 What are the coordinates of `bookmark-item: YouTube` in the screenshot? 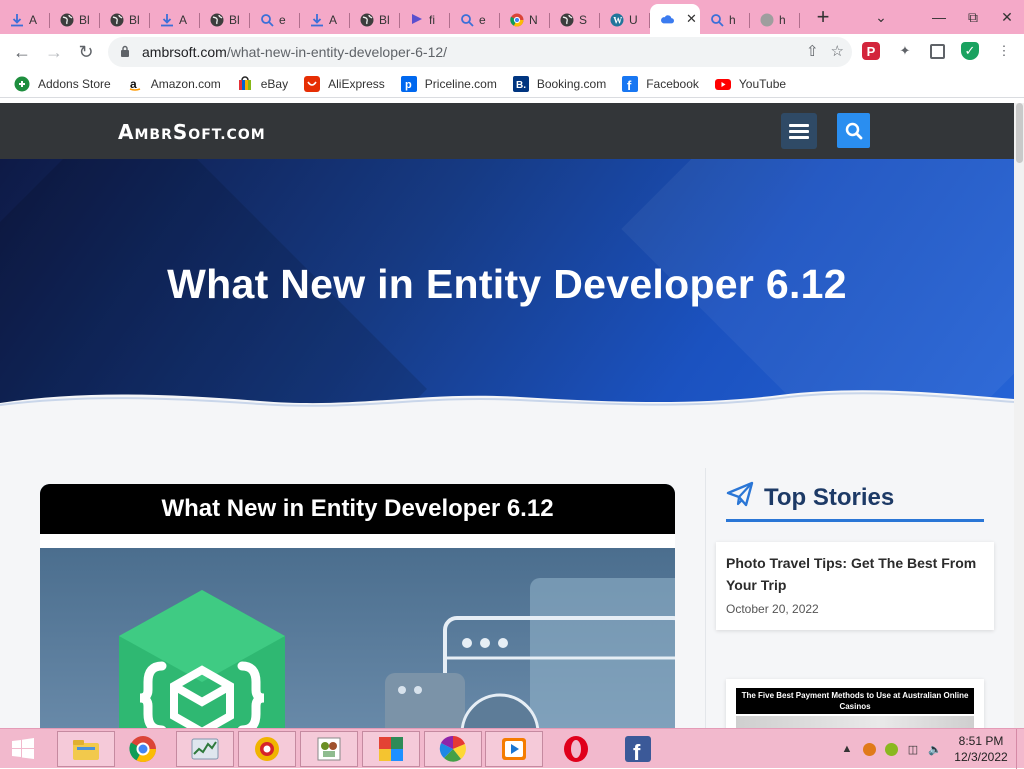 It's located at (750, 84).